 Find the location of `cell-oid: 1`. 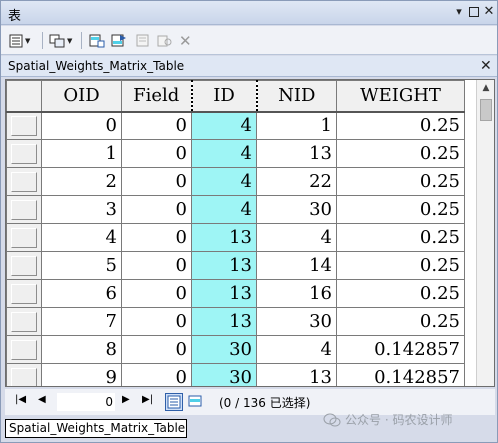

cell-oid: 1 is located at coordinates (81, 153).